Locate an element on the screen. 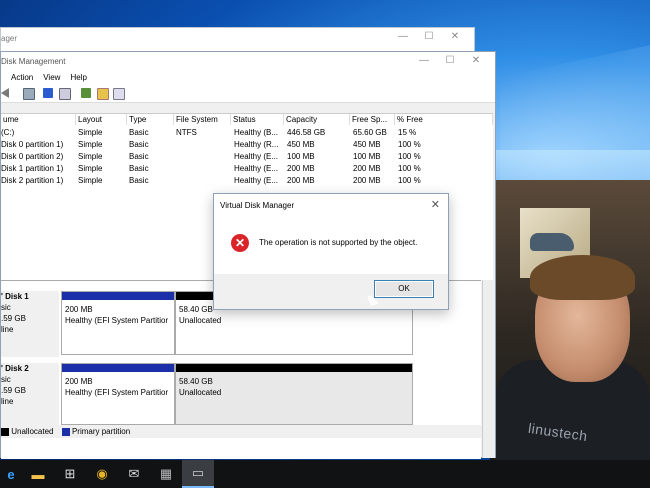 Image resolution: width=650 pixels, height=488 pixels. disk-label: ' Disk 2 sic .59 GB line is located at coordinates (30, 396).